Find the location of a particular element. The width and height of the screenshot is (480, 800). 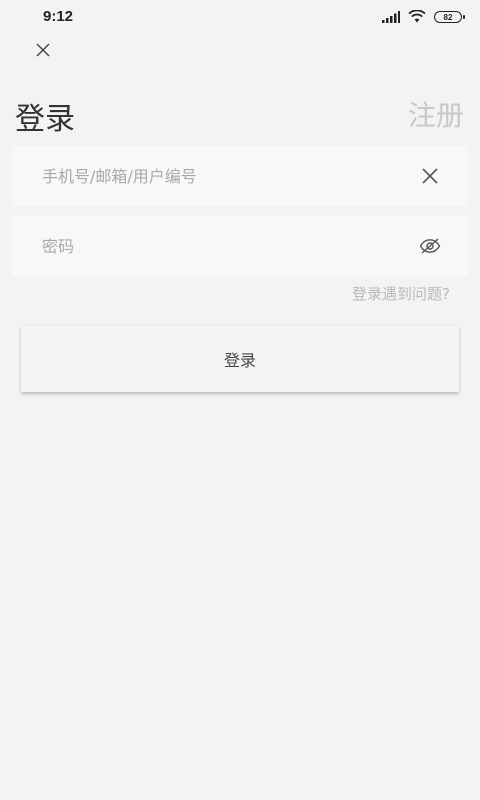

status-bar: 9:12 82 is located at coordinates (240, 17).